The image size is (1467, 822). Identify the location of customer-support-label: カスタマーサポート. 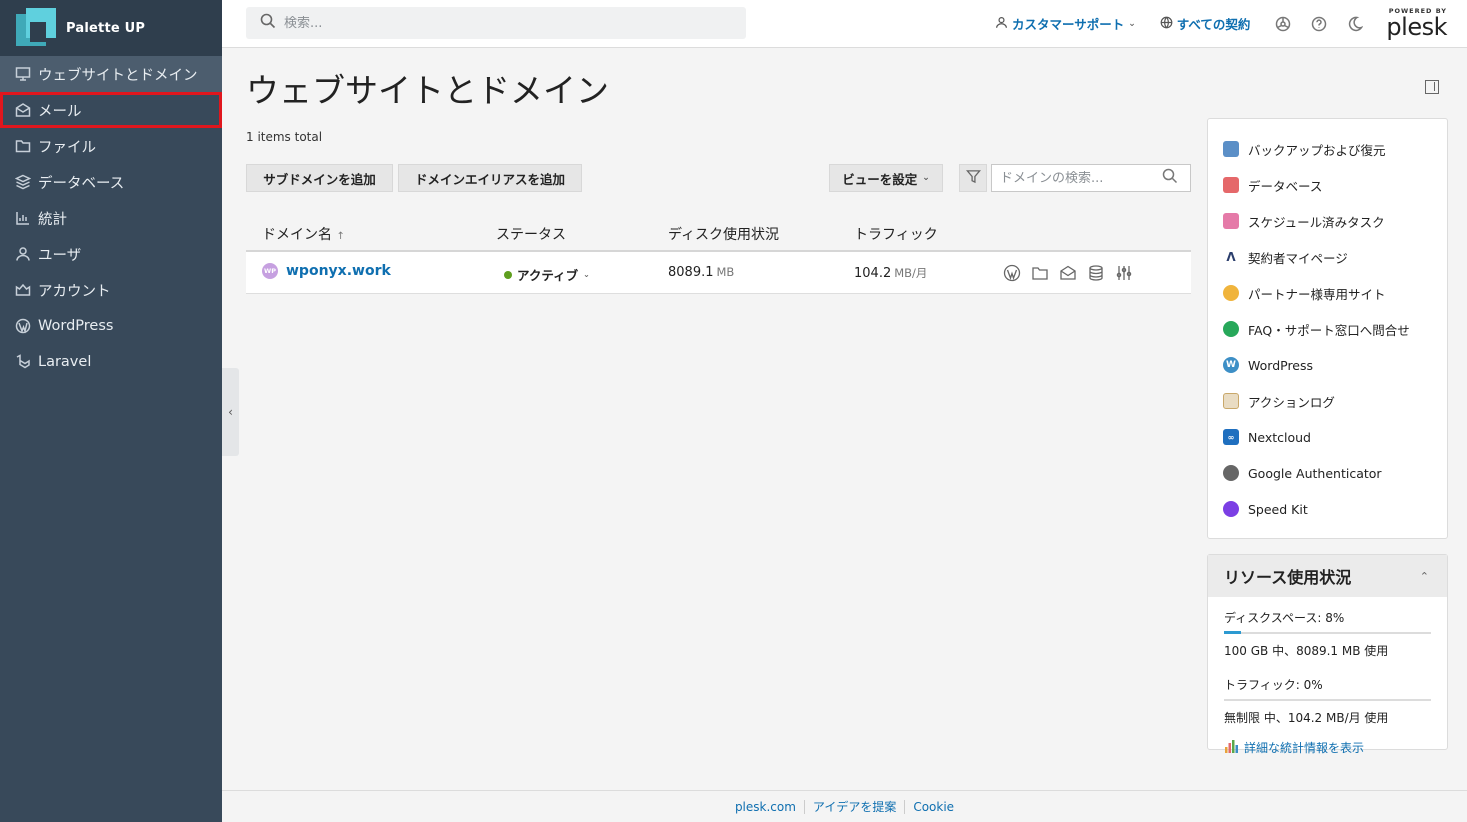
(1068, 24).